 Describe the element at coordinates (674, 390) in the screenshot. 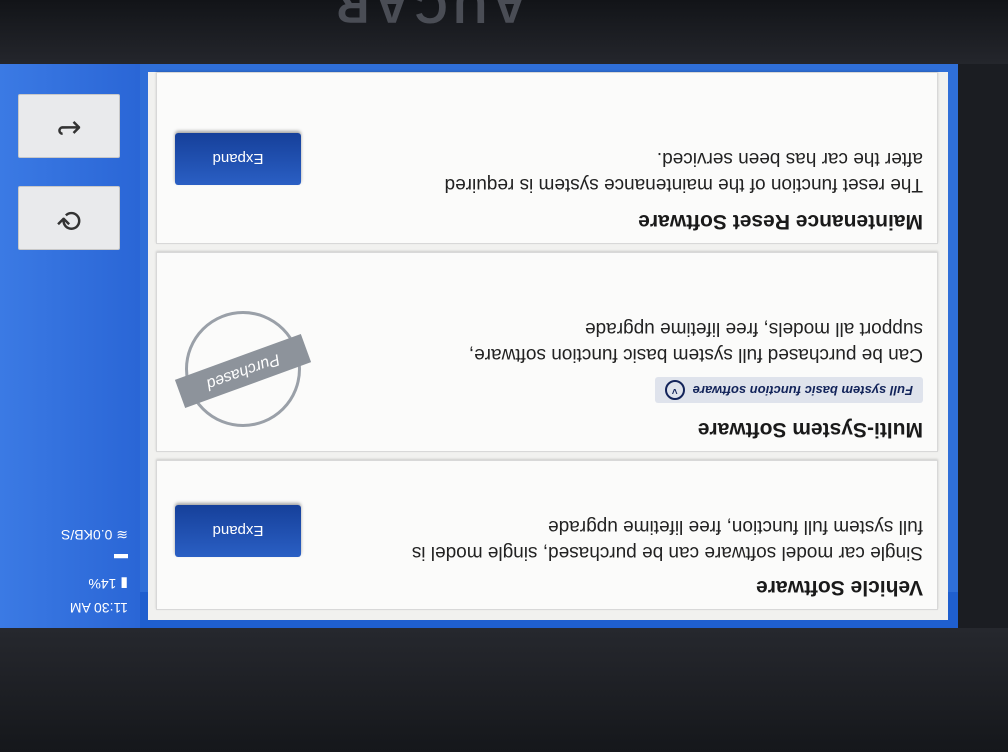

I see `chevron-down-icon: ˅` at that location.